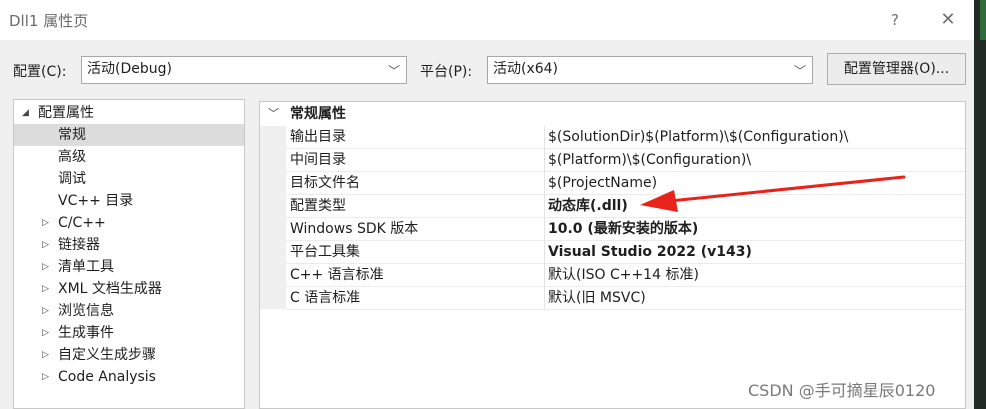 Image resolution: width=986 pixels, height=409 pixels. Describe the element at coordinates (650, 252) in the screenshot. I see `property-value: Visual Studio 2022 (v143)` at that location.